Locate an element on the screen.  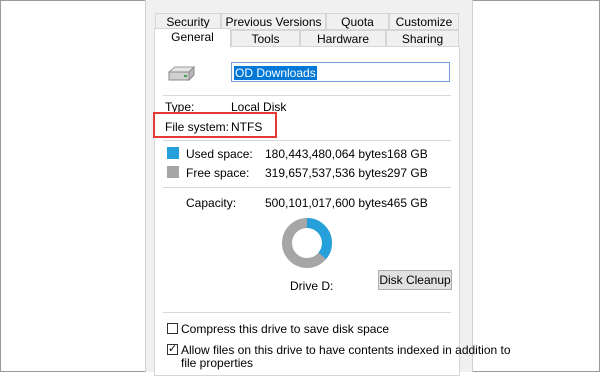
used-space-bytes: 180,443,480,064 bytes is located at coordinates (326, 154).